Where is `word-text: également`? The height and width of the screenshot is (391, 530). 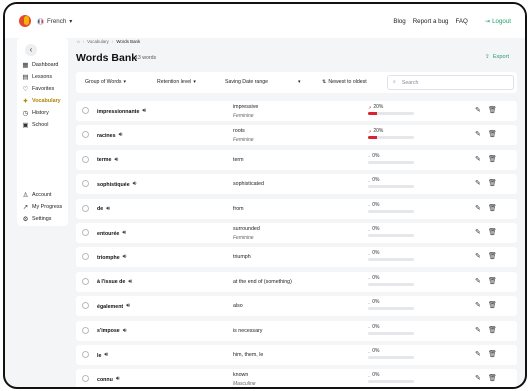 word-text: également is located at coordinates (110, 306).